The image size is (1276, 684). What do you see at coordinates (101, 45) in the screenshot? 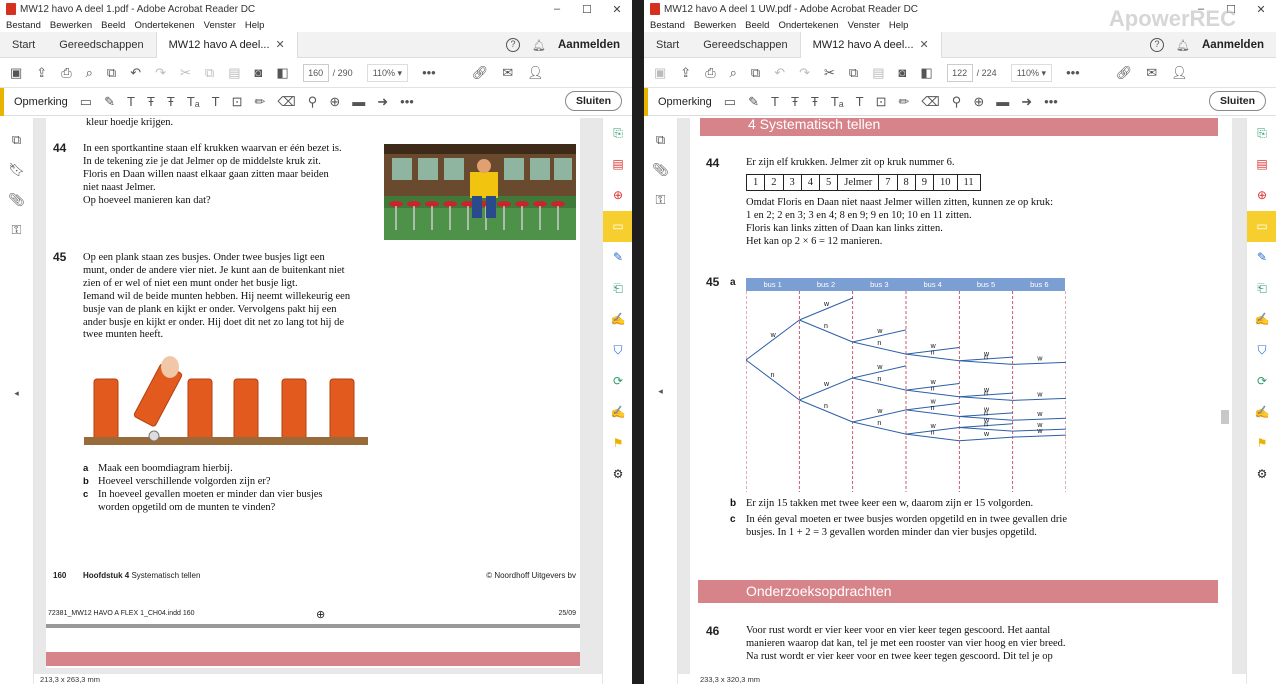
I see `tab-tools: Gereedschappen` at bounding box center [101, 45].